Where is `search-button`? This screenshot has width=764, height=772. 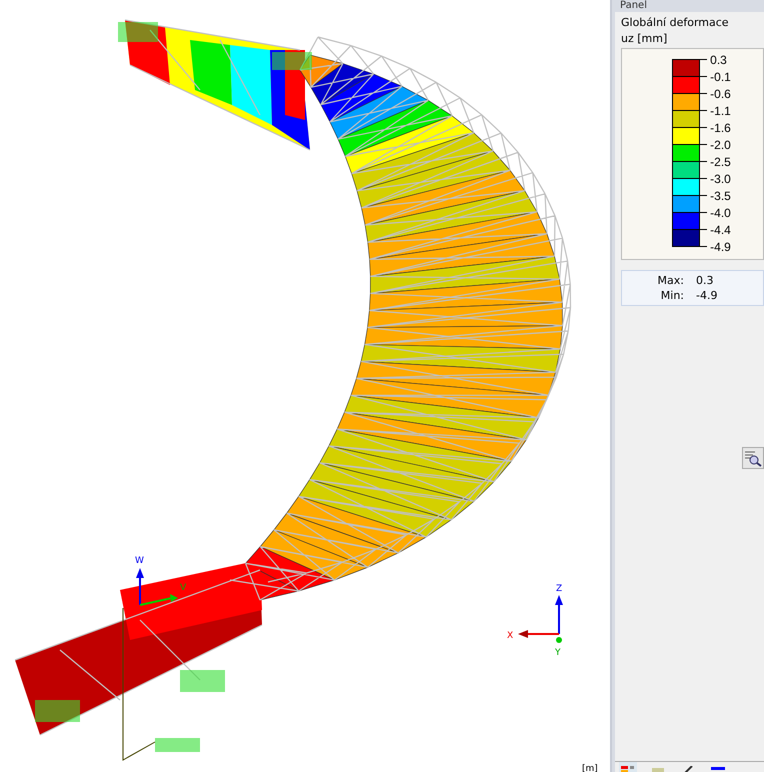 search-button is located at coordinates (753, 458).